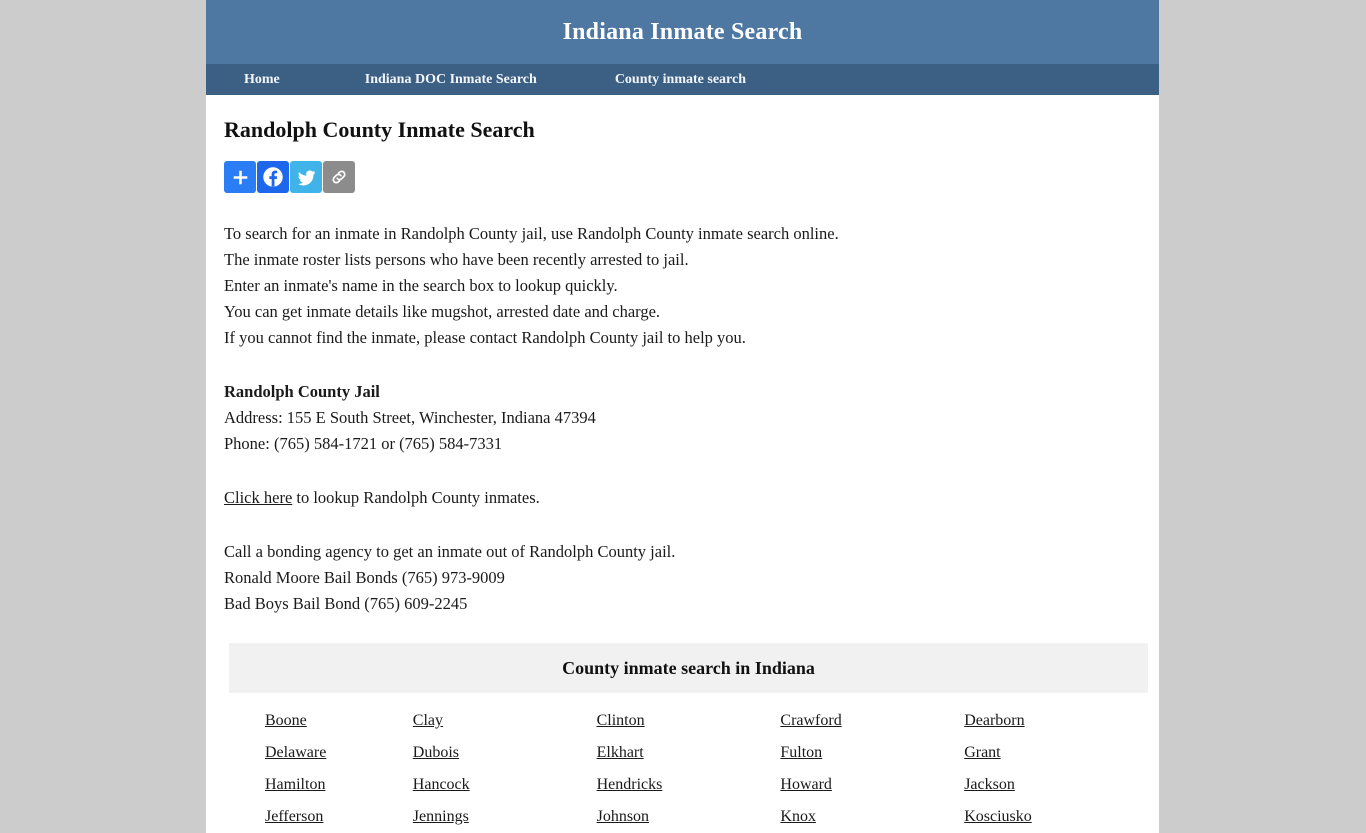  I want to click on county-link-jackson: Jackson, so click(989, 784).